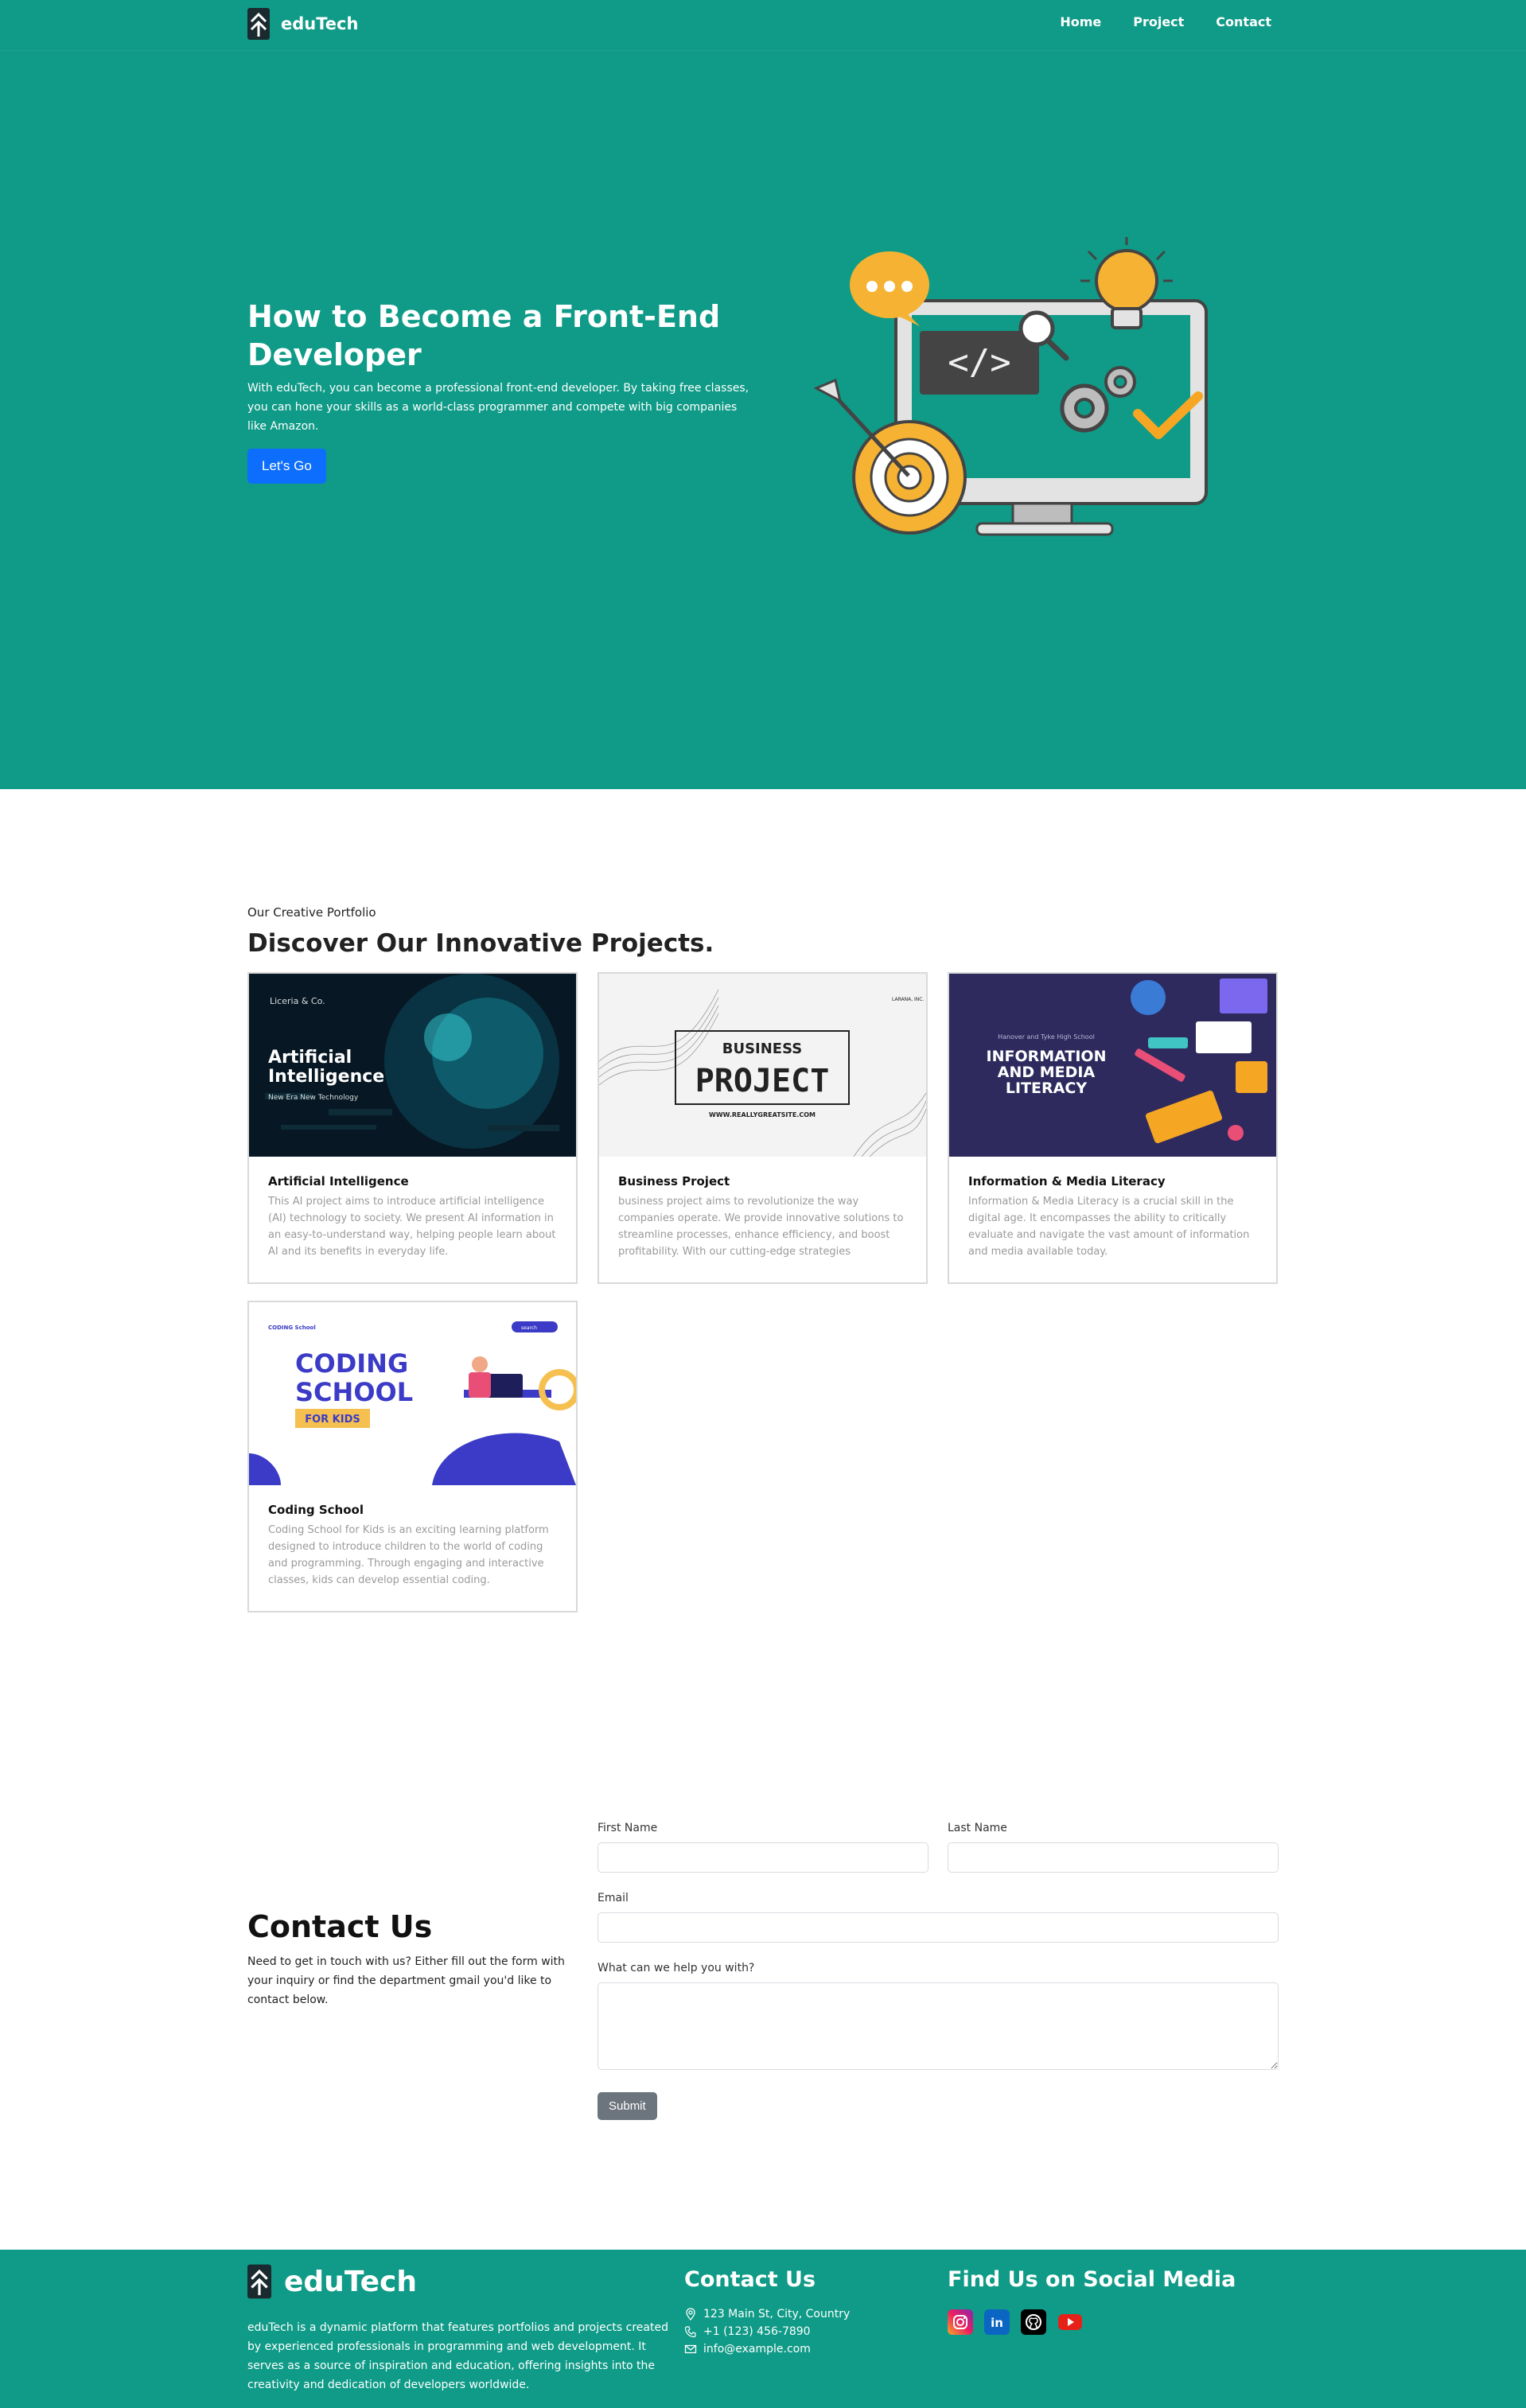  Describe the element at coordinates (763, 1114) in the screenshot. I see `business-image-url: WWW.REALLYGREATSITE.COM` at that location.